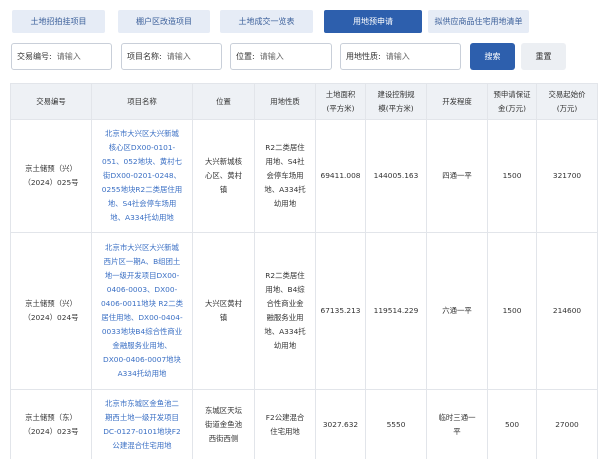 The width and height of the screenshot is (600, 459). Describe the element at coordinates (340, 424) in the screenshot. I see `cell-land-area: 3027.632` at that location.